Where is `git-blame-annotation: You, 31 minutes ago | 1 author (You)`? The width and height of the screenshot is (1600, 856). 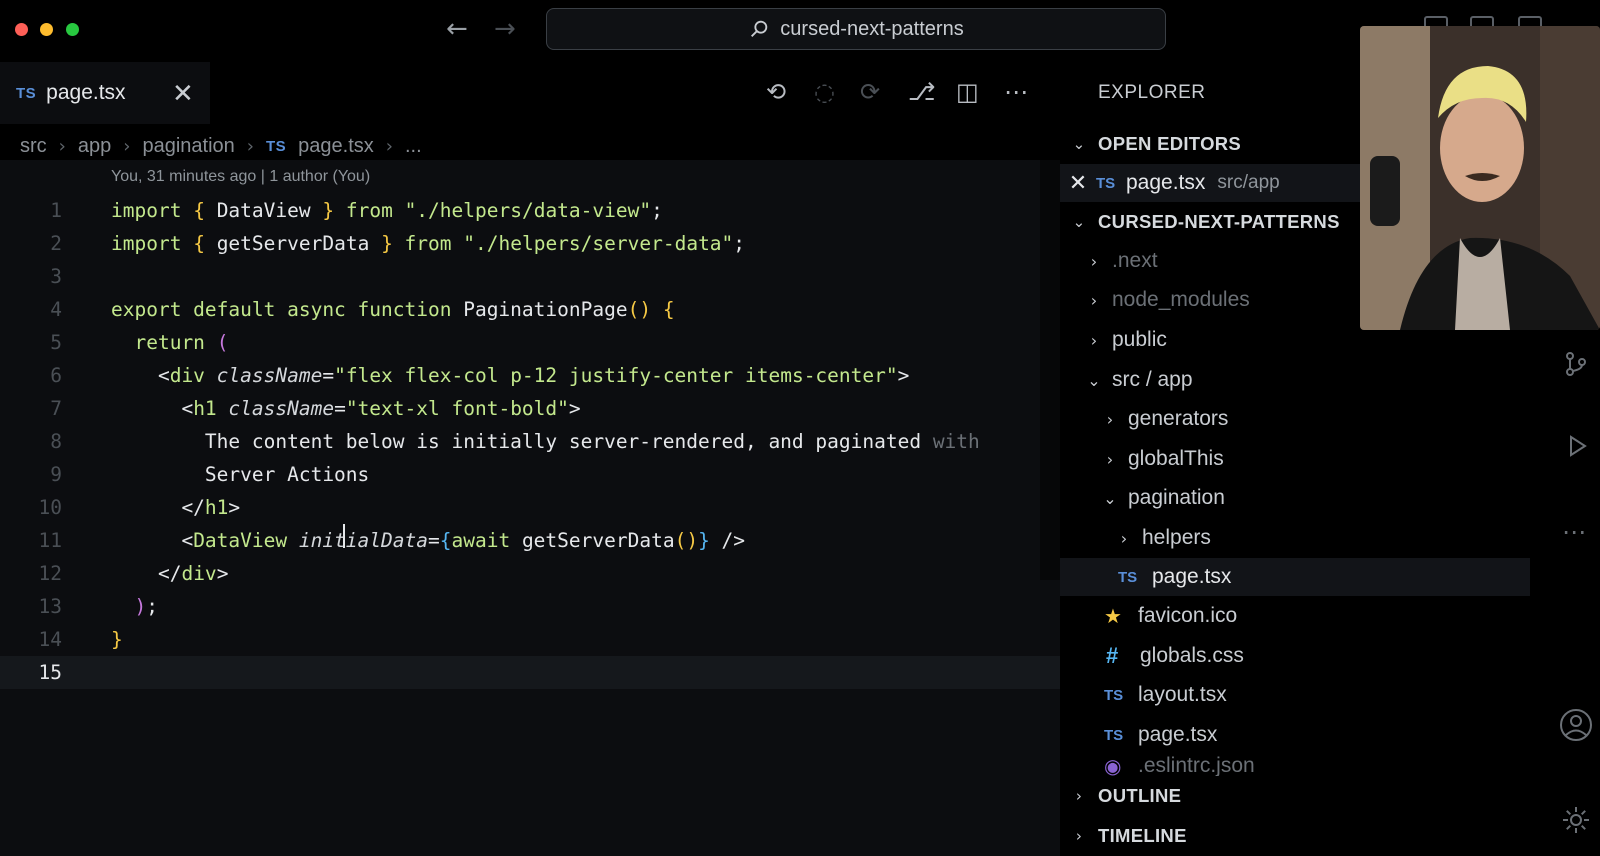 git-blame-annotation: You, 31 minutes ago | 1 author (You) is located at coordinates (240, 177).